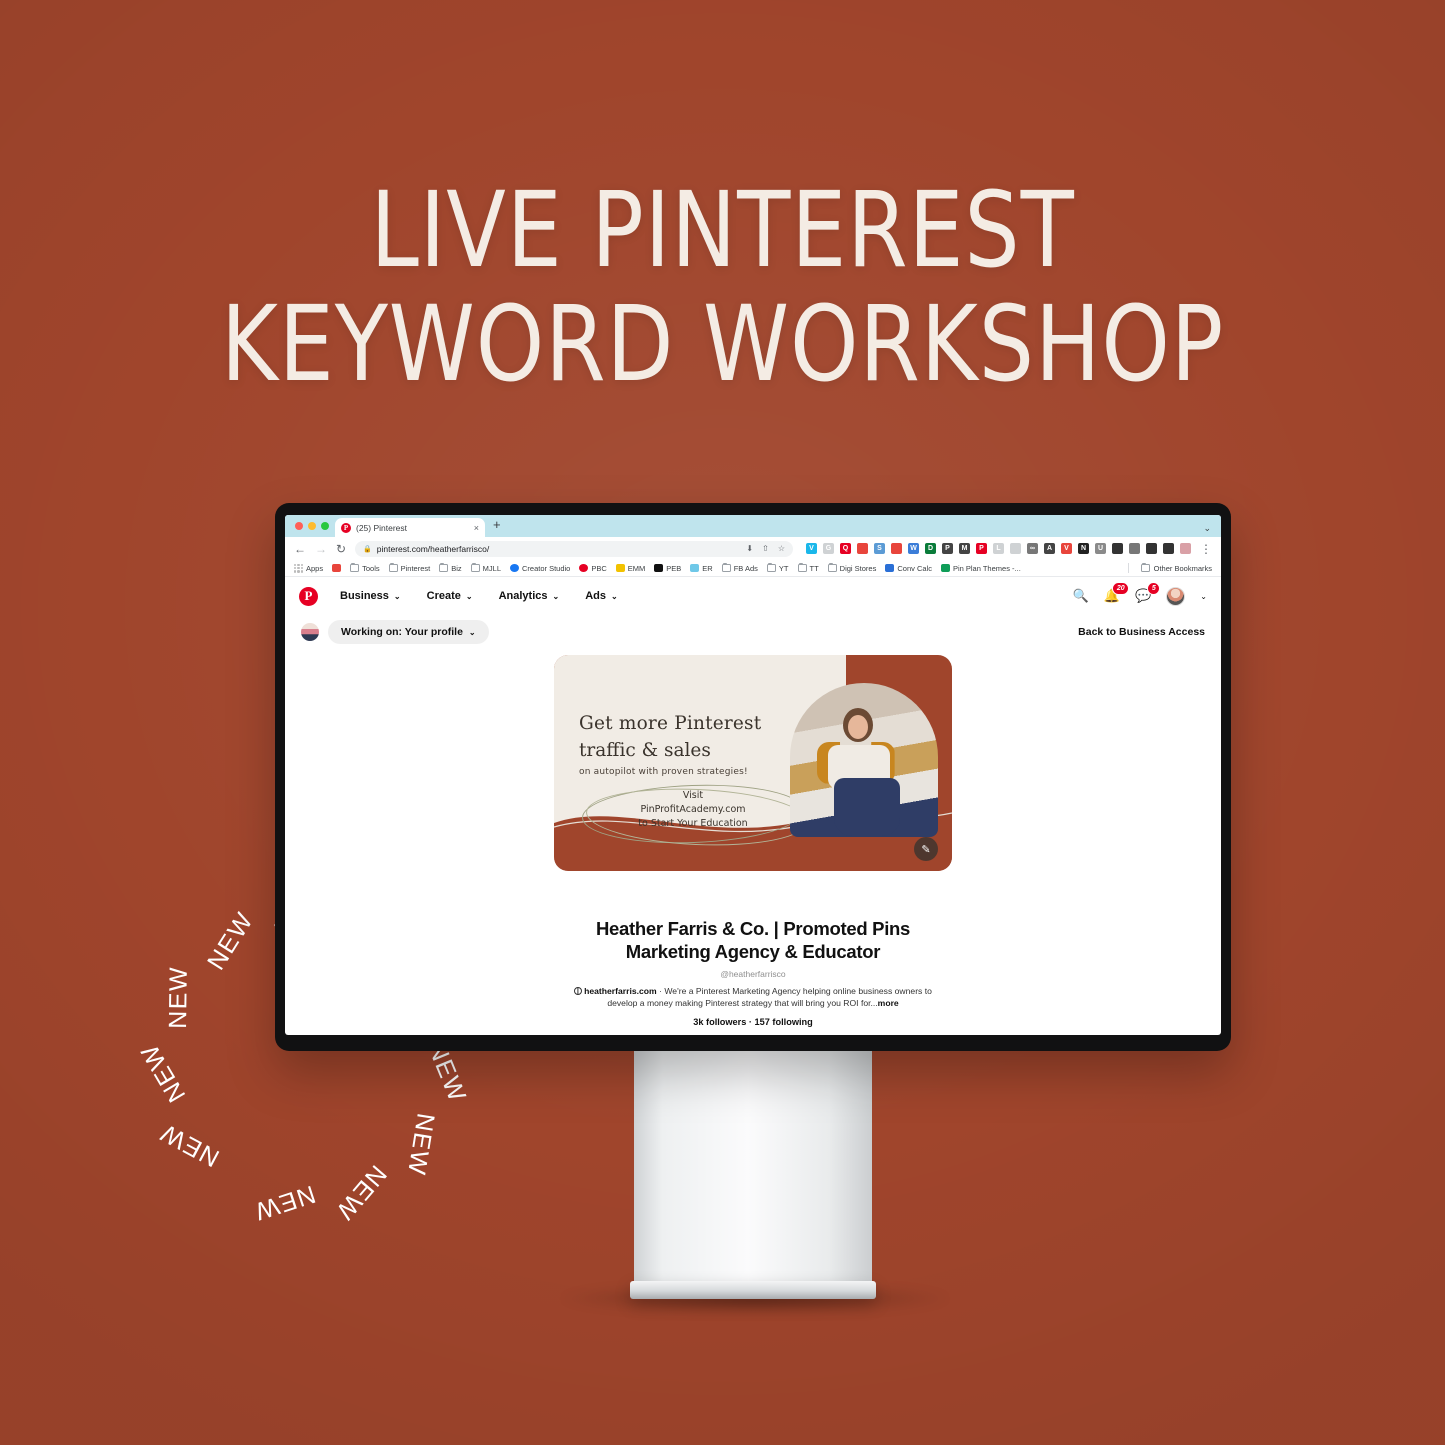 This screenshot has height=1445, width=1445. What do you see at coordinates (325, 526) in the screenshot?
I see `maximize-window-dot` at bounding box center [325, 526].